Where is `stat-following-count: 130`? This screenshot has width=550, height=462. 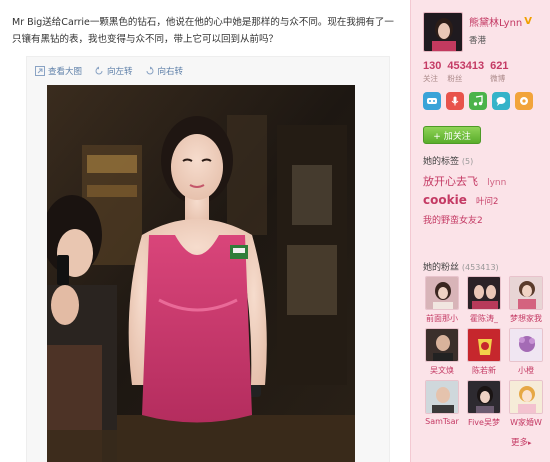 stat-following-count: 130 is located at coordinates (432, 66).